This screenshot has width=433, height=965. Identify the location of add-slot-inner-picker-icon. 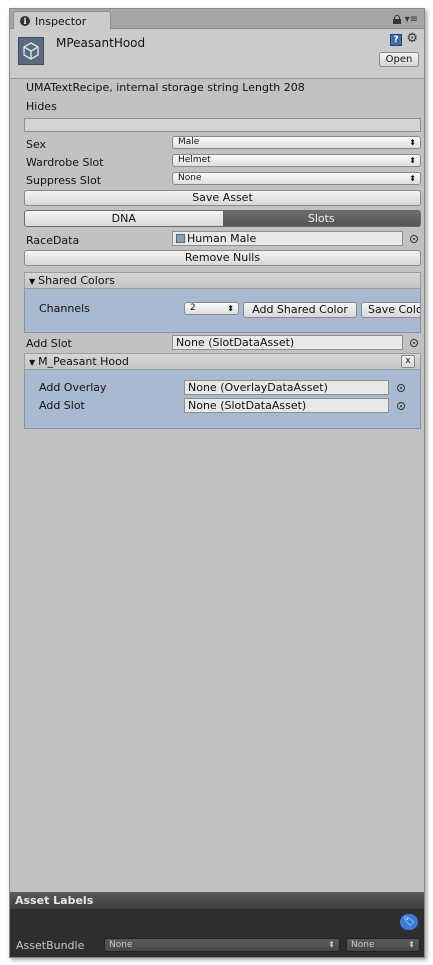
(401, 406).